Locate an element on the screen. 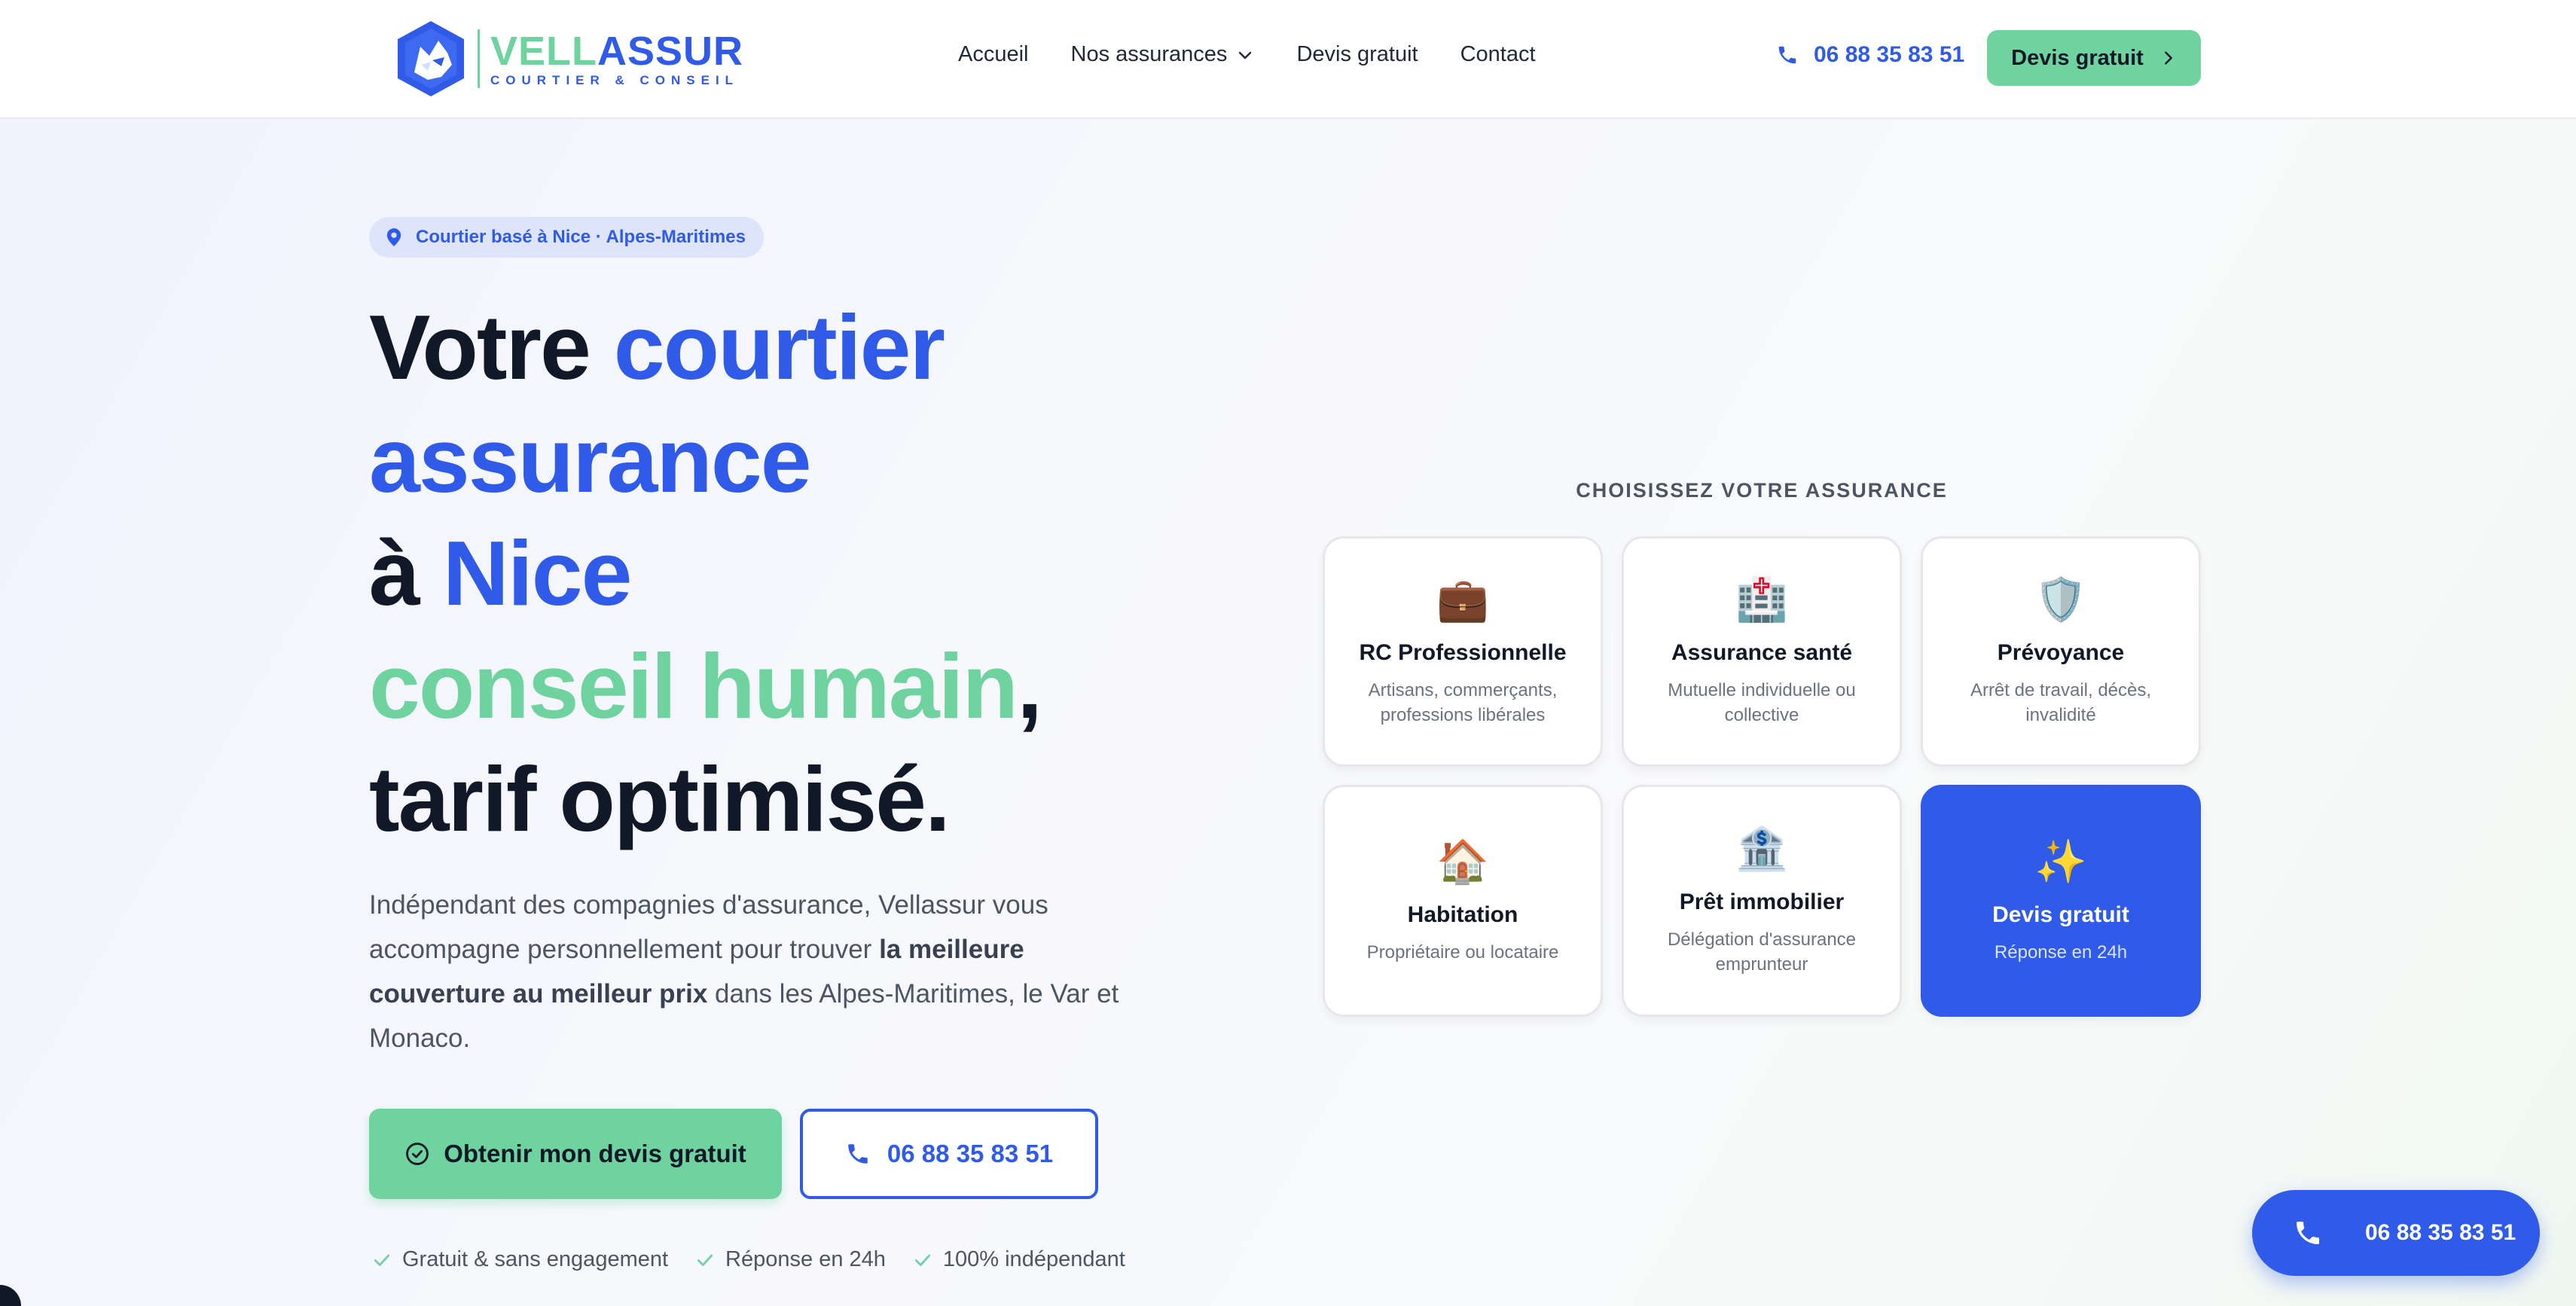  card-description: Délégation d'assurance emprunteur is located at coordinates (1762, 952).